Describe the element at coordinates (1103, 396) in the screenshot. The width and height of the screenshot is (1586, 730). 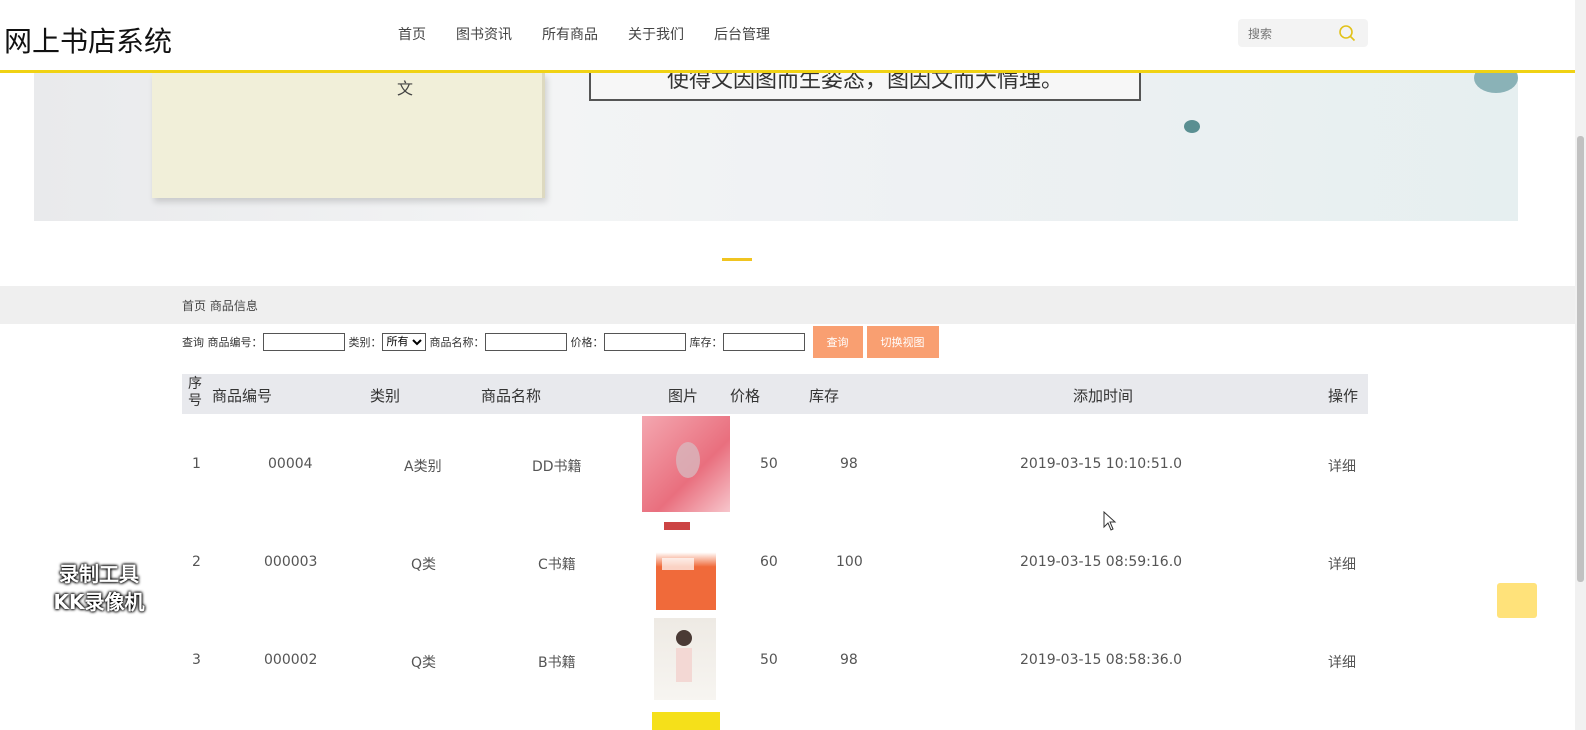
I see `col-added-time: 添加时间` at that location.